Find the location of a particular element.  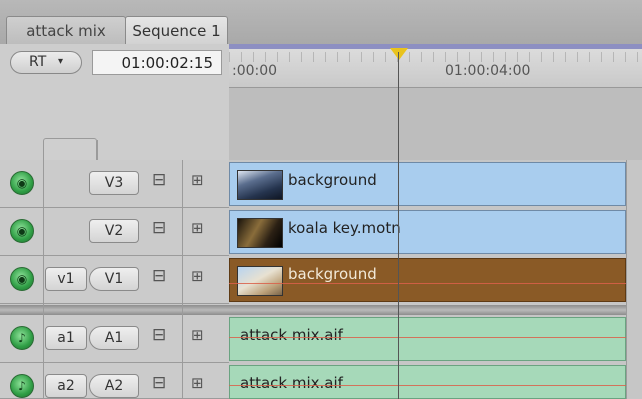

empty-track-area is located at coordinates (435, 124).